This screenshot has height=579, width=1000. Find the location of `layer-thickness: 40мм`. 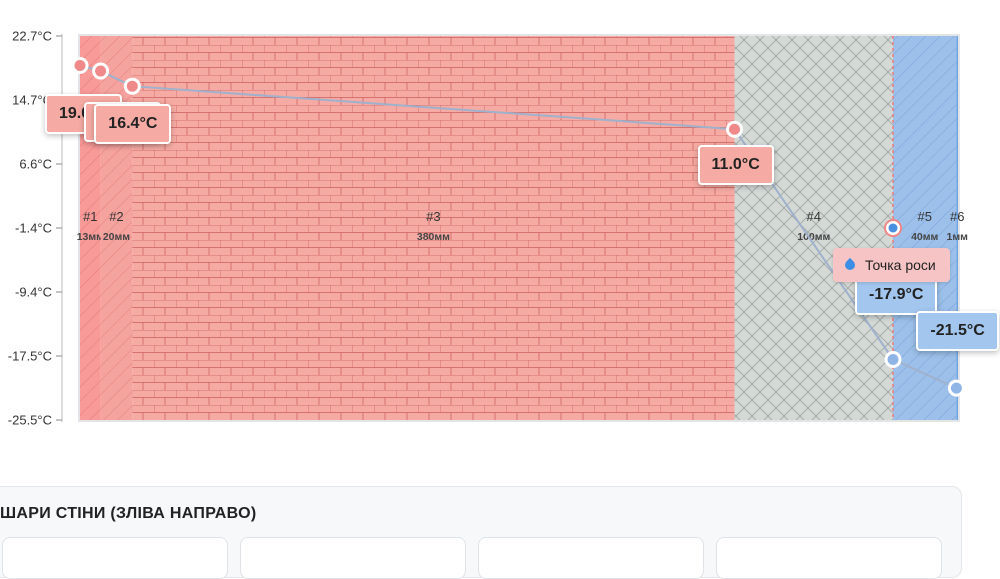

layer-thickness: 40мм is located at coordinates (924, 237).